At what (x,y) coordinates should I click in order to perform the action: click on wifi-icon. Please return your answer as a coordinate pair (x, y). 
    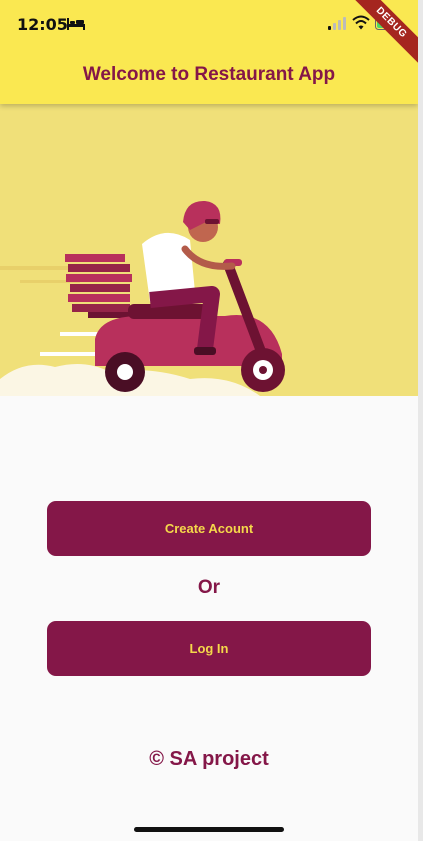
    Looking at the image, I should click on (361, 22).